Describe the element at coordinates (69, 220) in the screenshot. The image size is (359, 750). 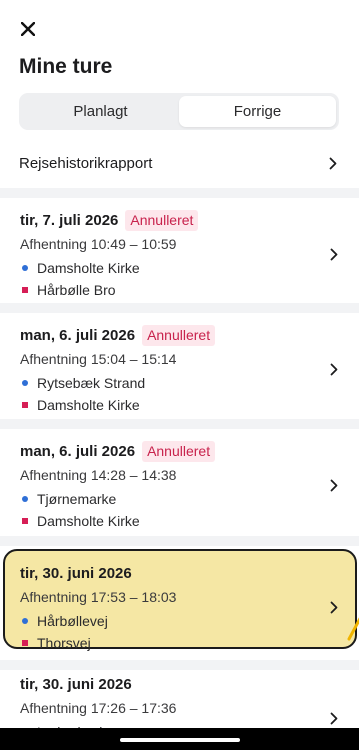
I see `trip-date: tir, 7. juli 2026` at that location.